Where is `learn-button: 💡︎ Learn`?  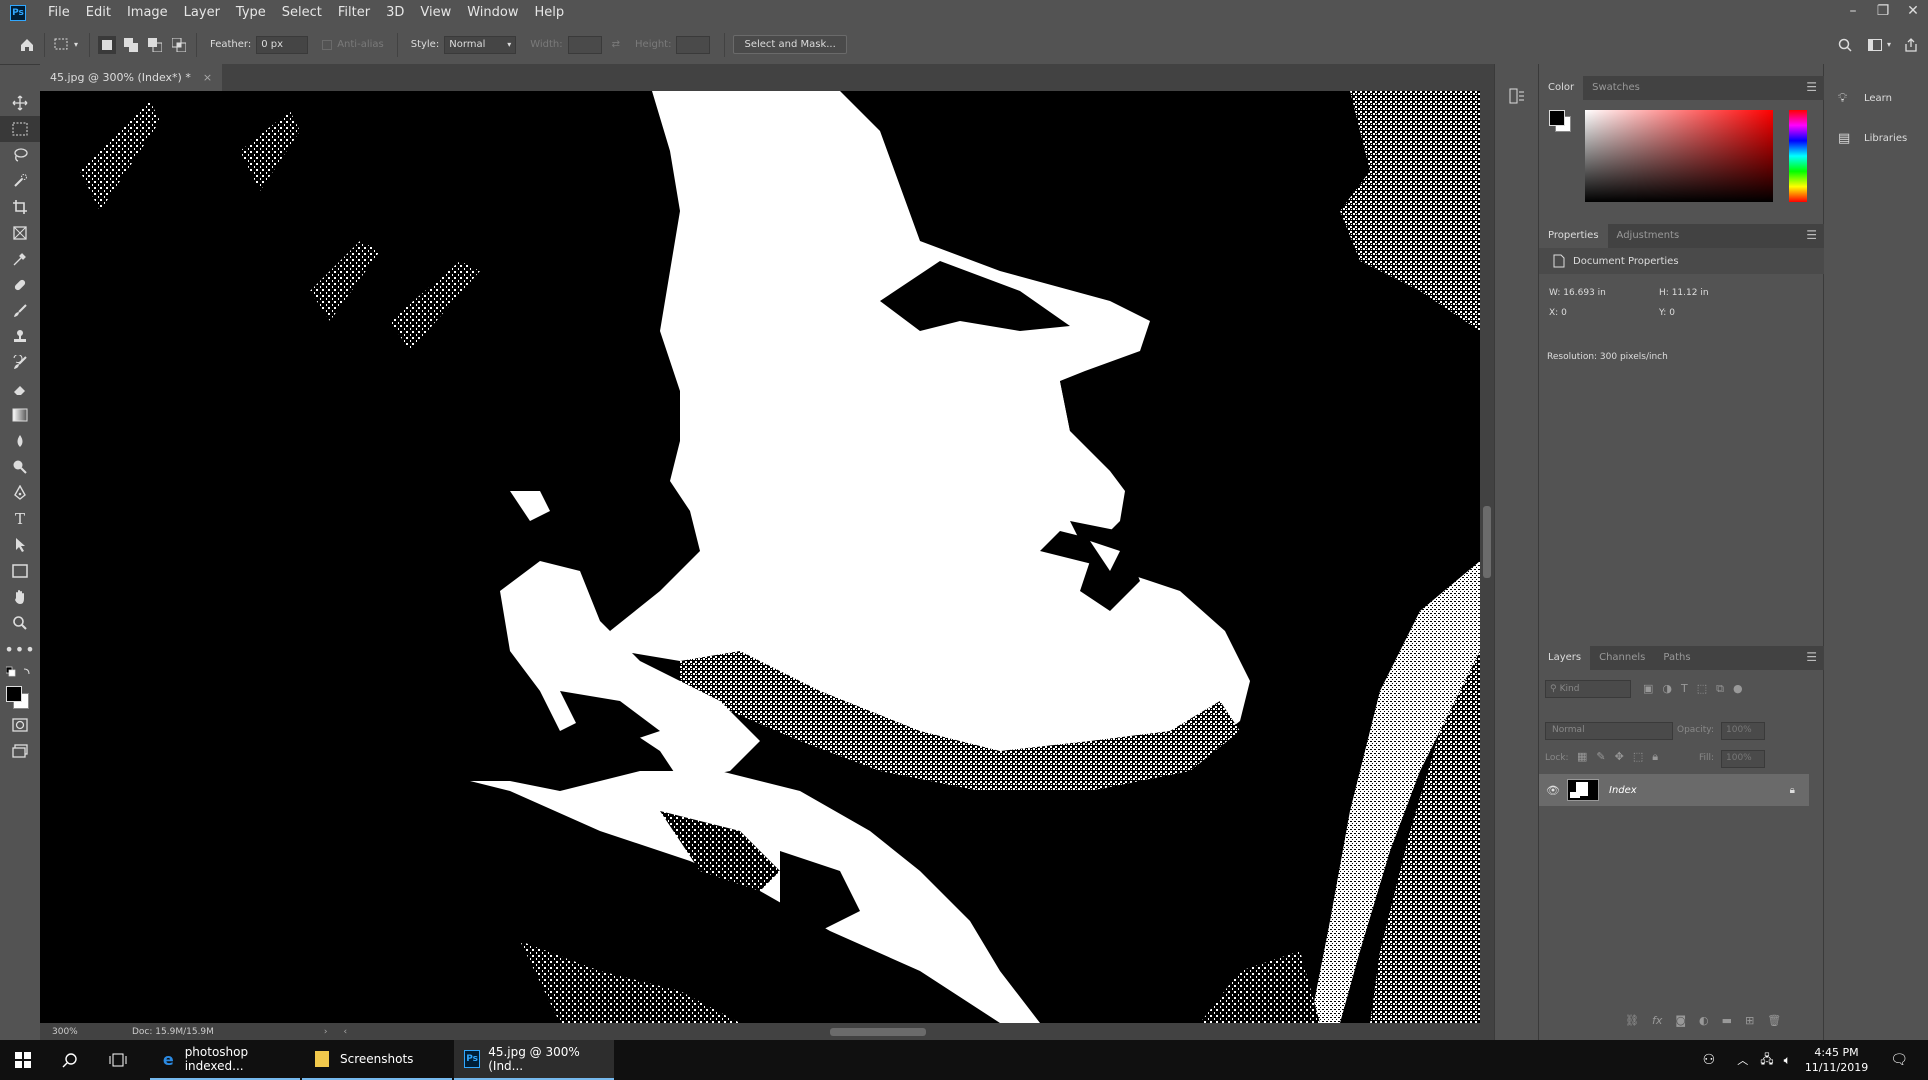
learn-button: 💡︎ Learn is located at coordinates (1876, 98).